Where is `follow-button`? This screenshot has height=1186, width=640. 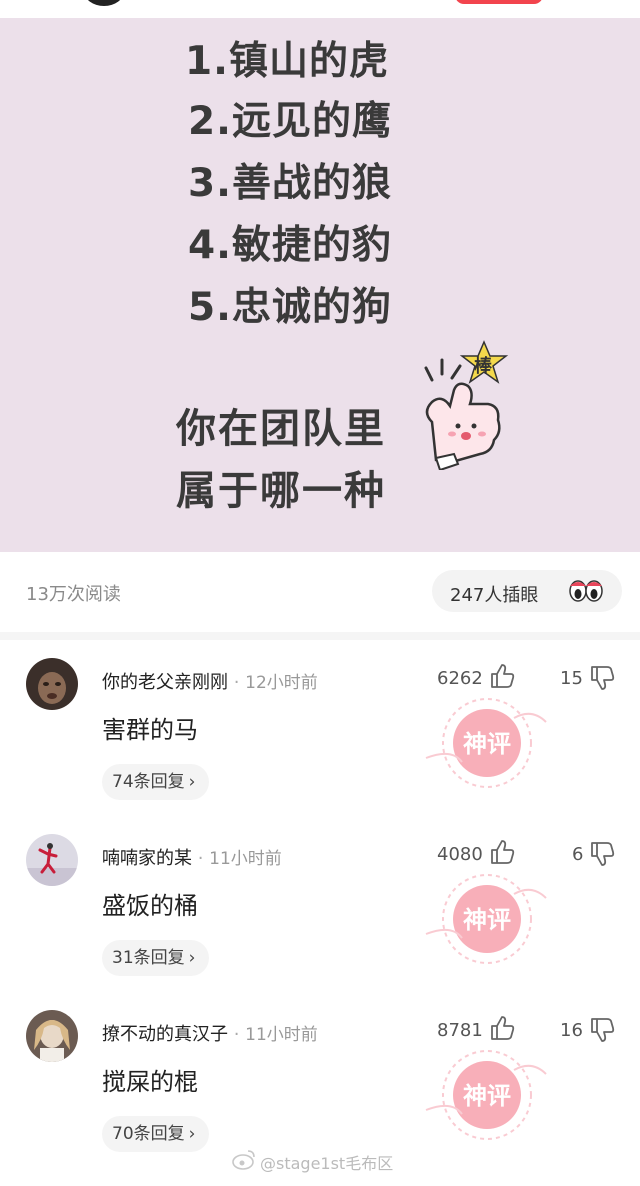 follow-button is located at coordinates (499, 2).